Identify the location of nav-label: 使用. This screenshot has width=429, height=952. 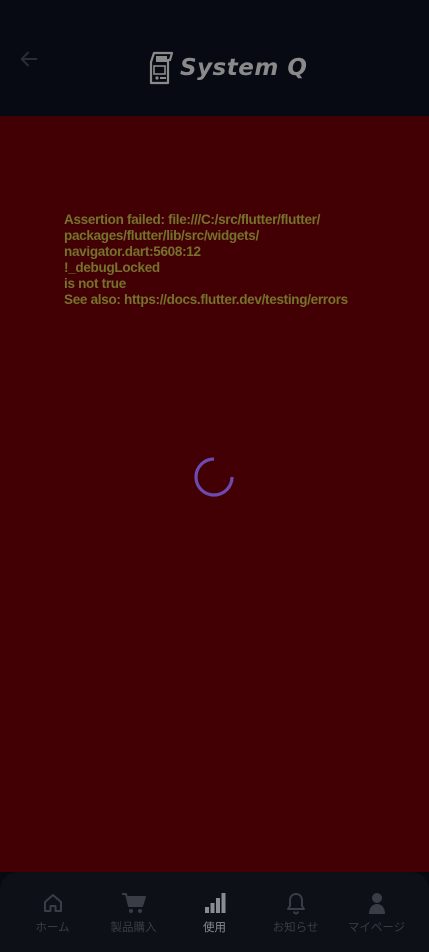
(214, 927).